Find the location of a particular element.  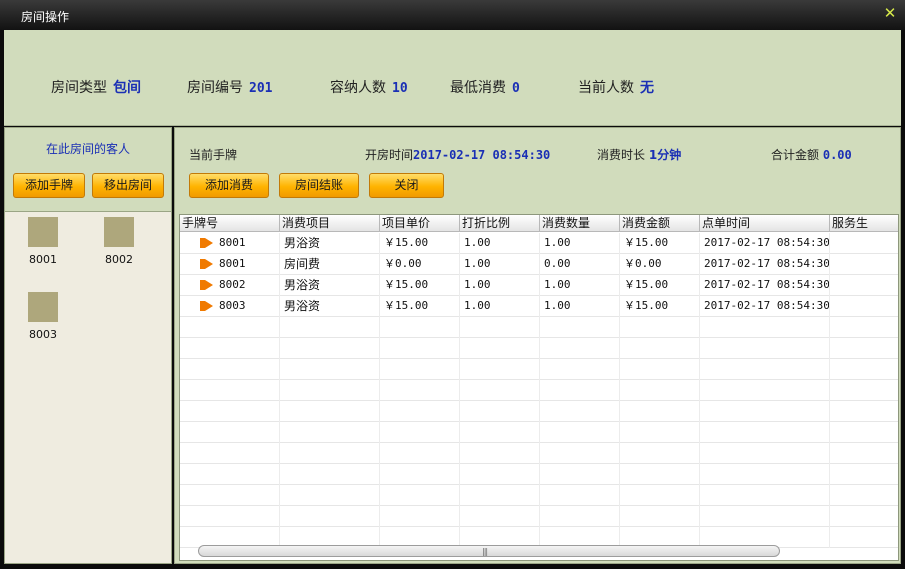

guest-card-icon is located at coordinates (43, 307).